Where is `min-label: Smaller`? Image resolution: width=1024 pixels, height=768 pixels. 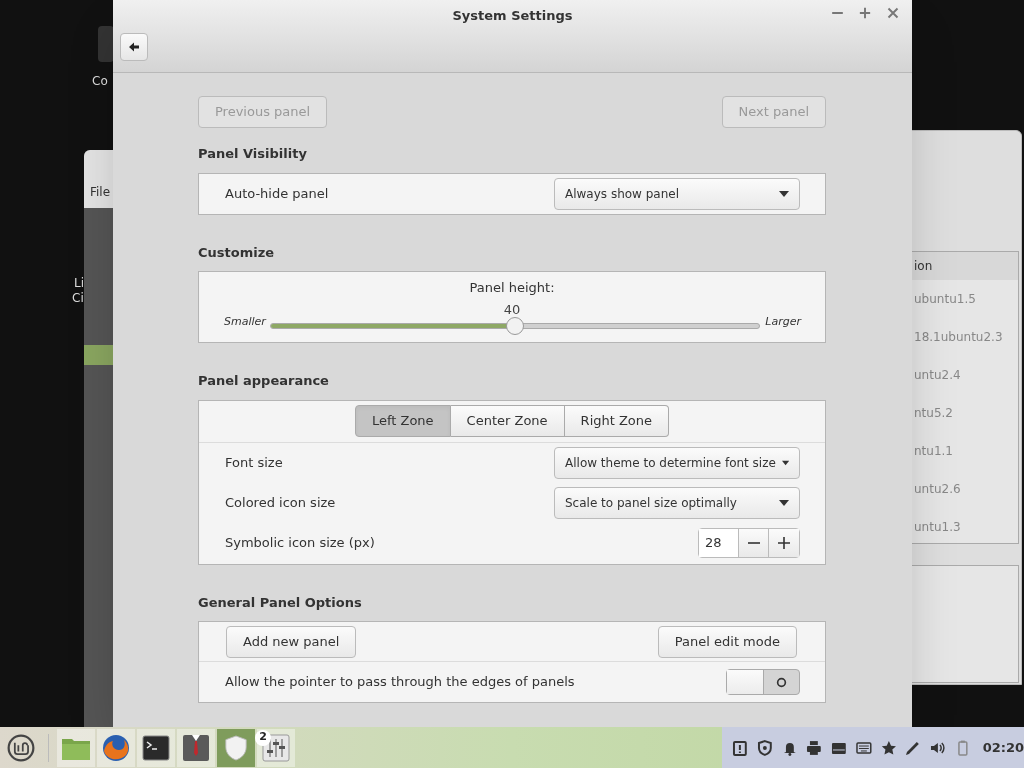 min-label: Smaller is located at coordinates (245, 322).